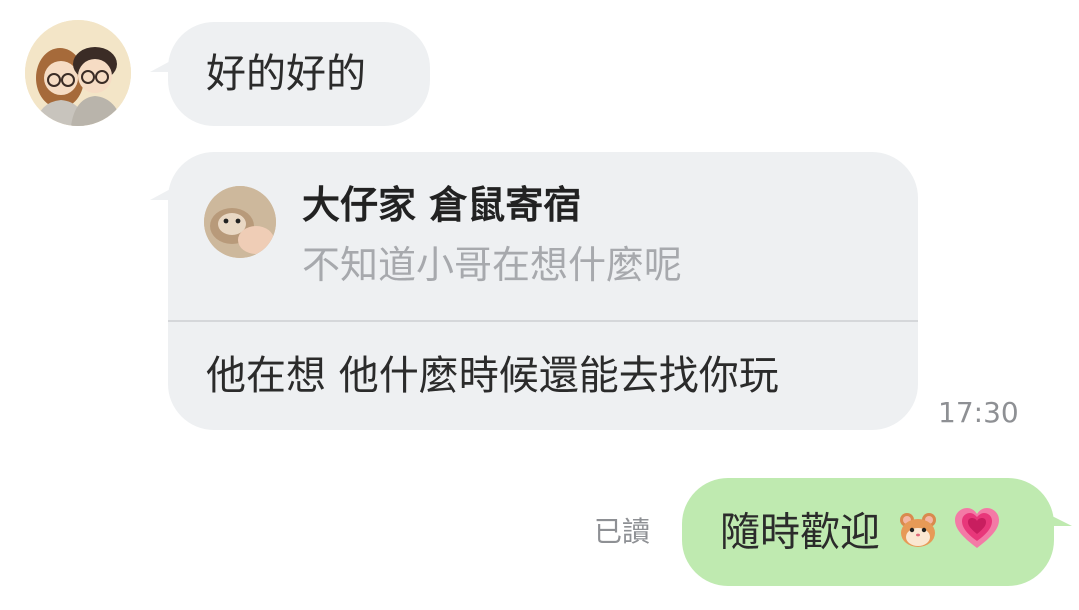 The width and height of the screenshot is (1079, 610). I want to click on bubble-tail, so click(1058, 519).